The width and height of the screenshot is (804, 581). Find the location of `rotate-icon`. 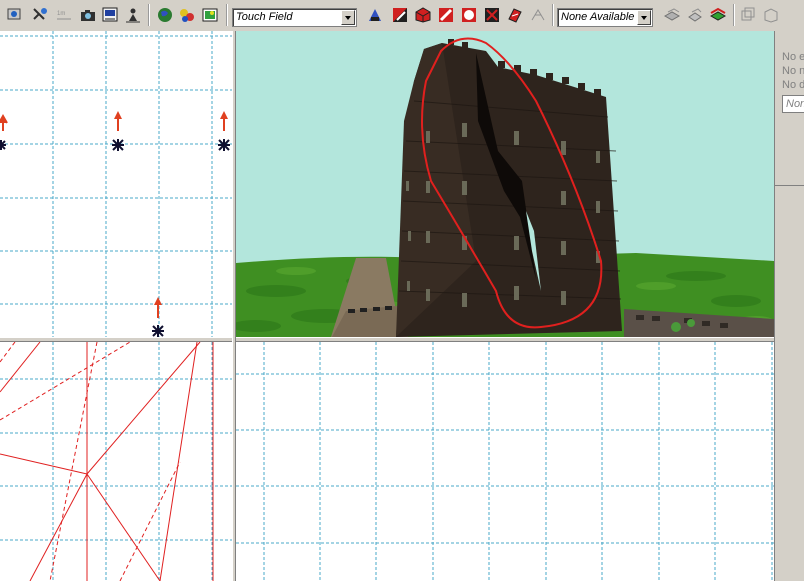

rotate-icon is located at coordinates (515, 15).